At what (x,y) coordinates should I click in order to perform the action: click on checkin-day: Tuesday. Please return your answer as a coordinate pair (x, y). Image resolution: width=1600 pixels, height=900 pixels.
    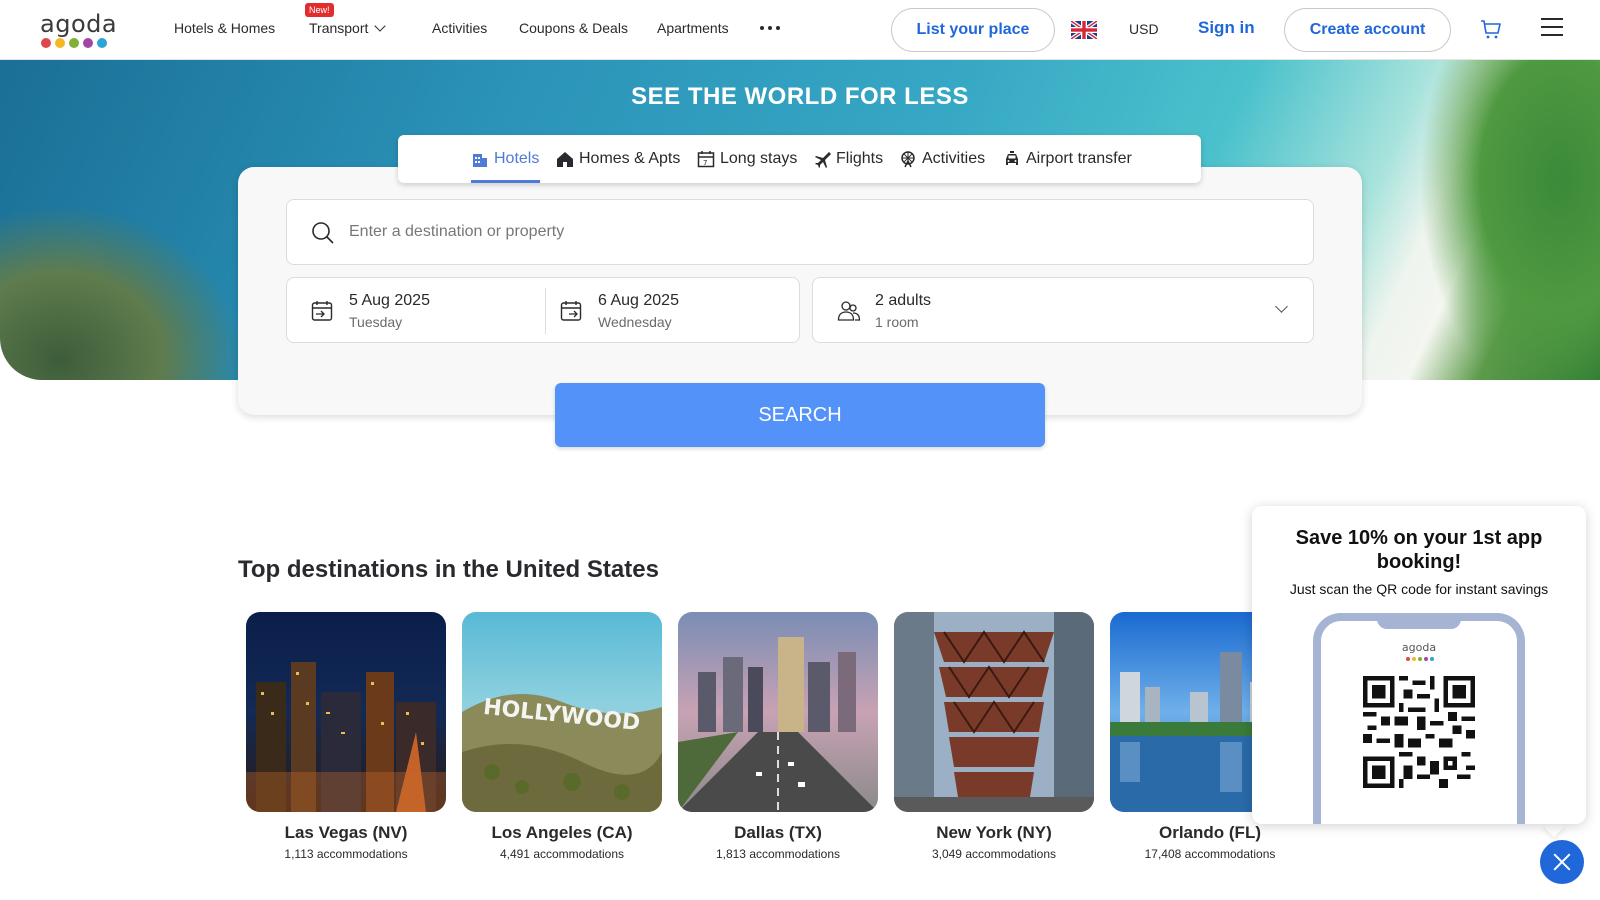
    Looking at the image, I should click on (376, 322).